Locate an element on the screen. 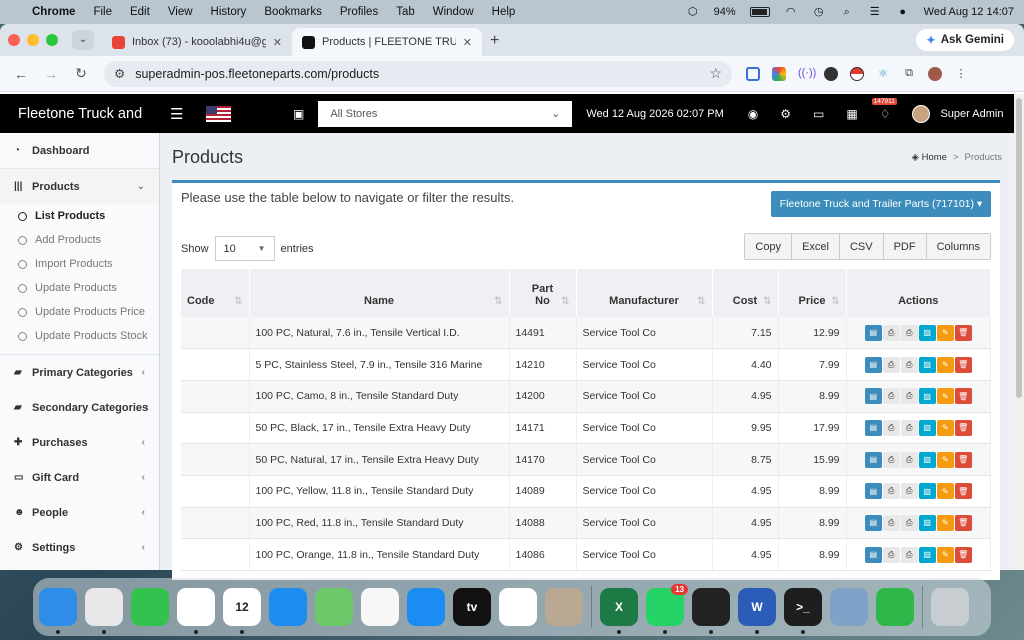  sidebar-toggle-icon: ☰ is located at coordinates (185, 114).